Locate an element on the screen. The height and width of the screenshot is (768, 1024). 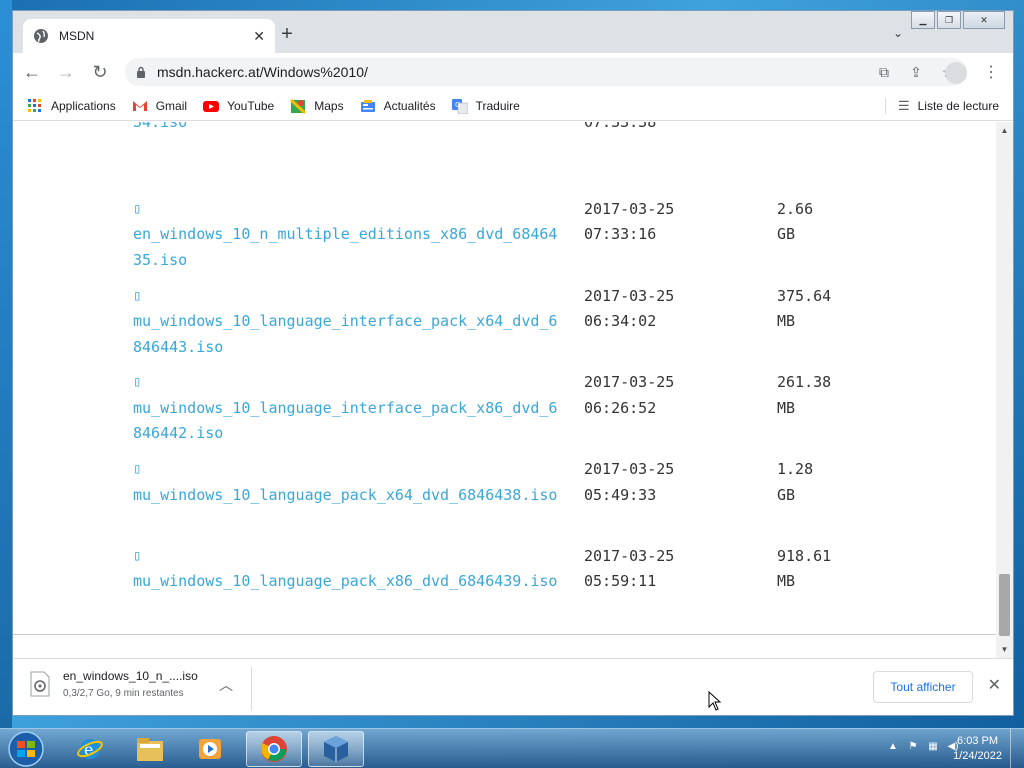
file-explorer-icon is located at coordinates (150, 749).